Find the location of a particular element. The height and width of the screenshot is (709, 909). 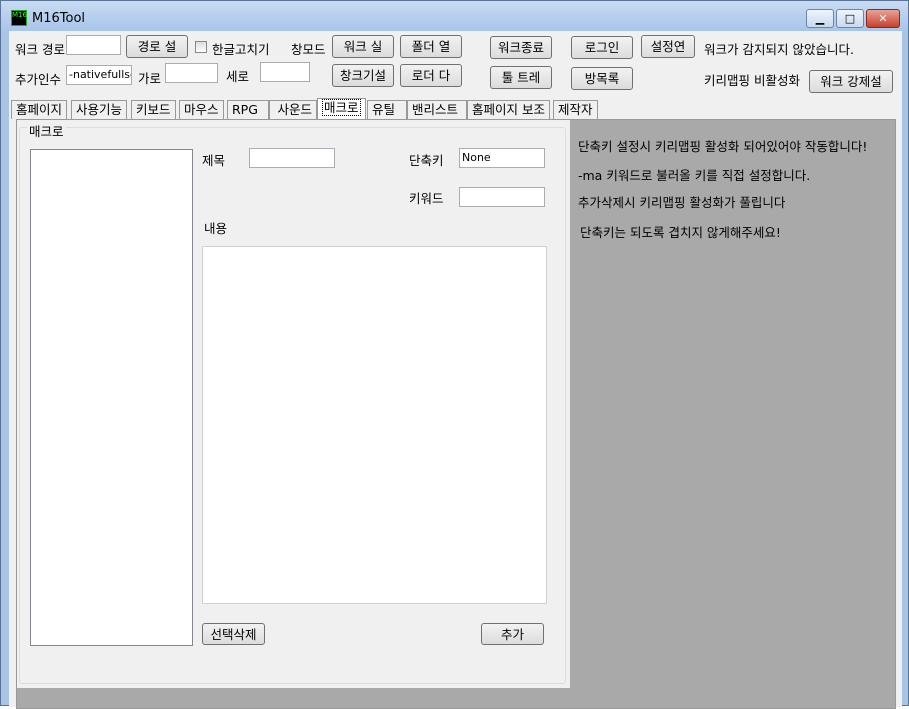

maximize-button: □ is located at coordinates (850, 18).